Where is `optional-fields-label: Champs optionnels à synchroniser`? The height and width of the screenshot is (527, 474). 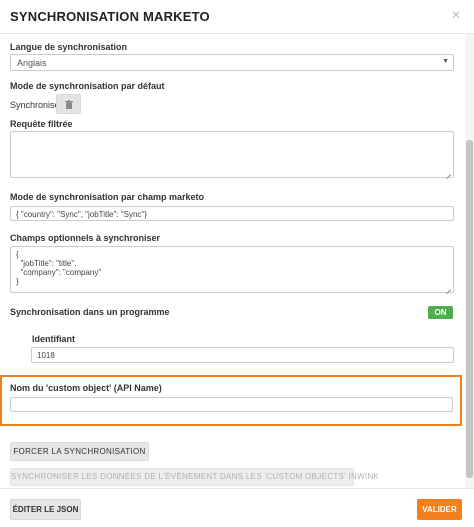 optional-fields-label: Champs optionnels à synchroniser is located at coordinates (85, 238).